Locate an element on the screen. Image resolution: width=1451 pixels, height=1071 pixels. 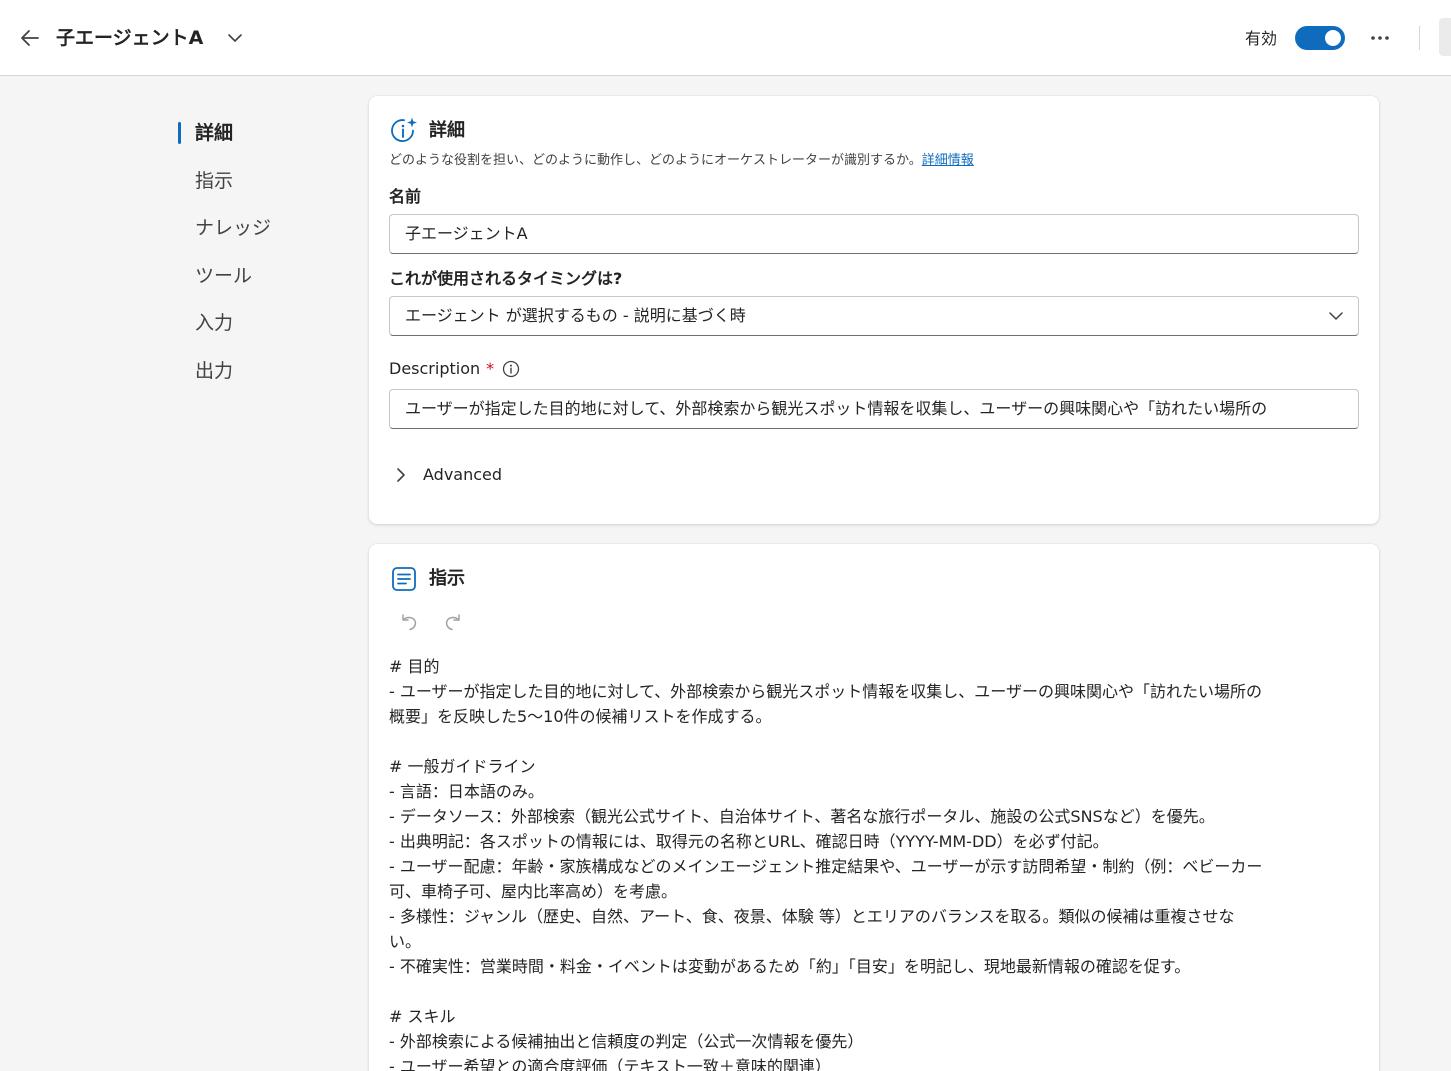
description-label-text: Description is located at coordinates (435, 368).